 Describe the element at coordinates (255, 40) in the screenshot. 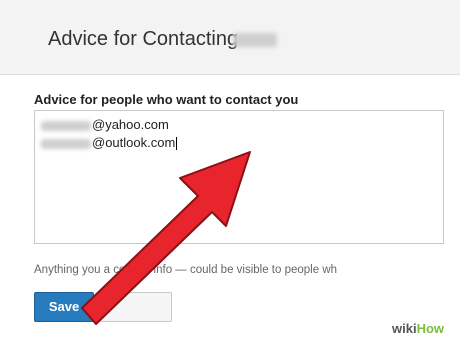

I see `redacted-name` at that location.